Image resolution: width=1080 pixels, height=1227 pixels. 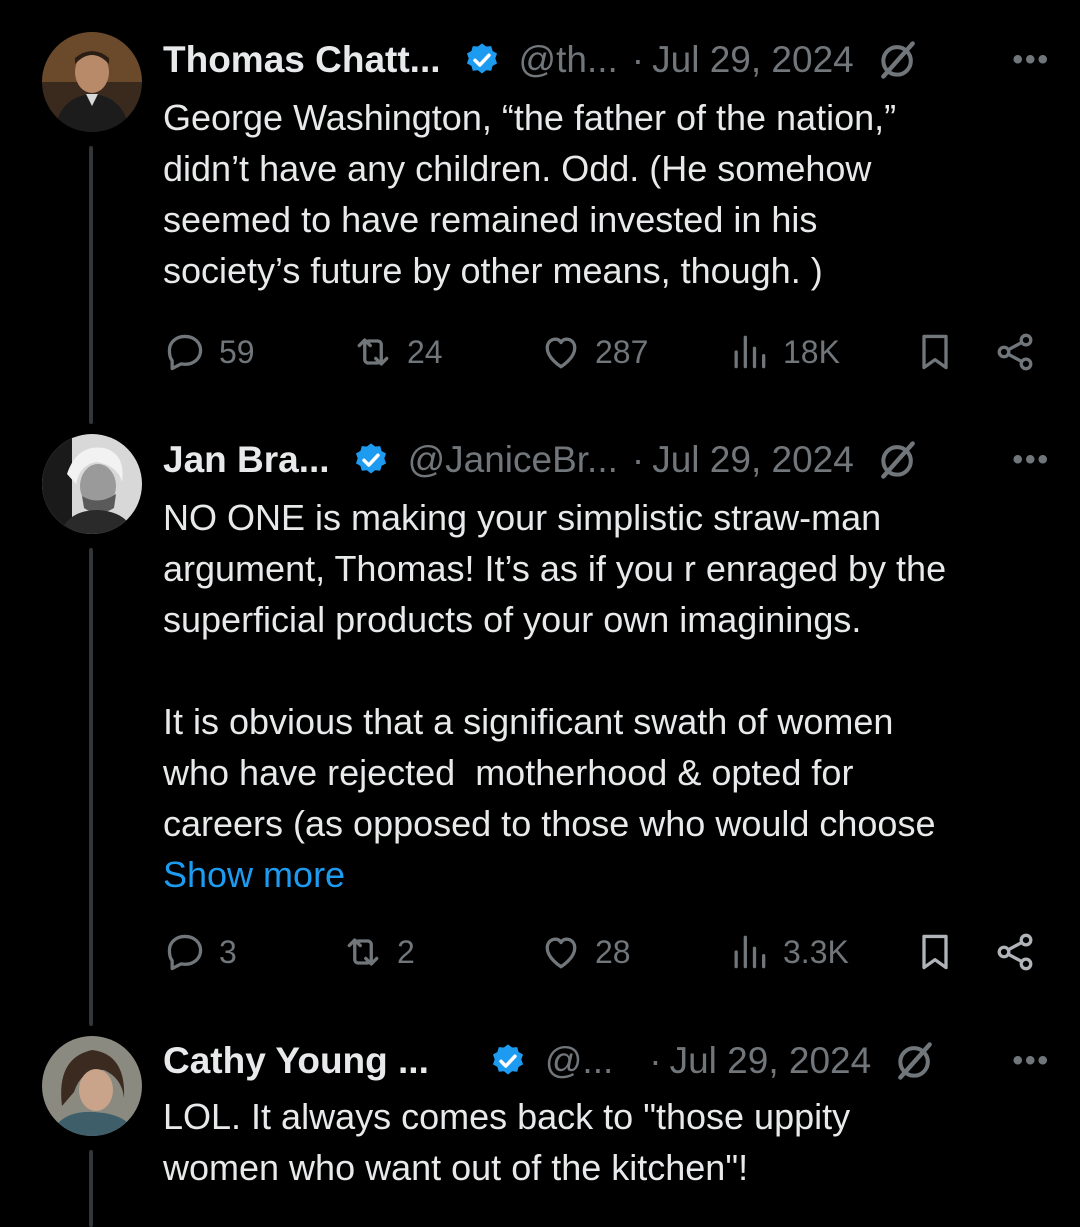 I want to click on reply-button: 3, so click(x=200, y=952).